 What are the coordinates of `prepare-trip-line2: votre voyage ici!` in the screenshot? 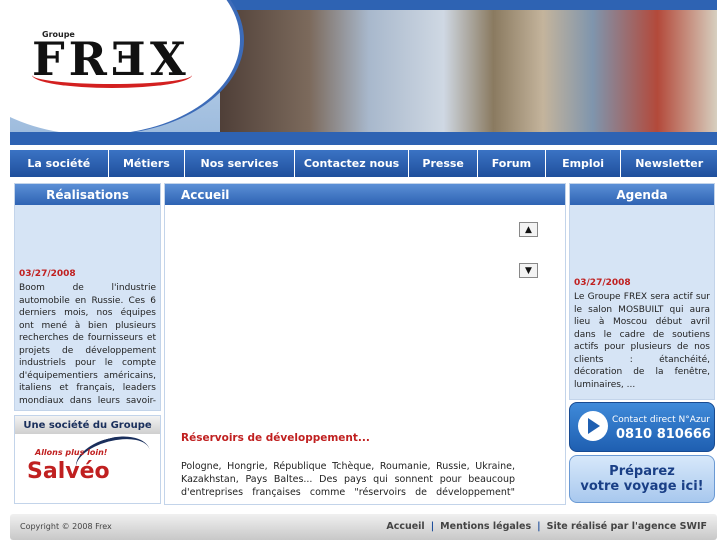 It's located at (642, 486).